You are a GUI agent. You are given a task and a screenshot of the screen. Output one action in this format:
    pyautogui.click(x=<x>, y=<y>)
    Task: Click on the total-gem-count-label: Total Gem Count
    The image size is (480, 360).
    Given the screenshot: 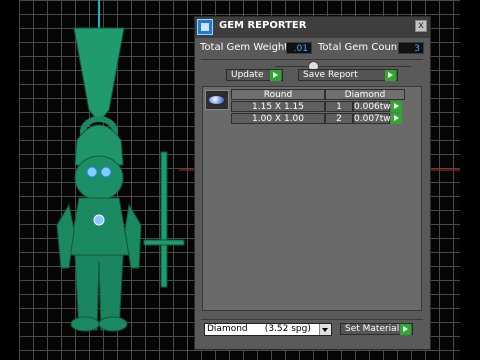 What is the action you would take?
    pyautogui.click(x=360, y=47)
    